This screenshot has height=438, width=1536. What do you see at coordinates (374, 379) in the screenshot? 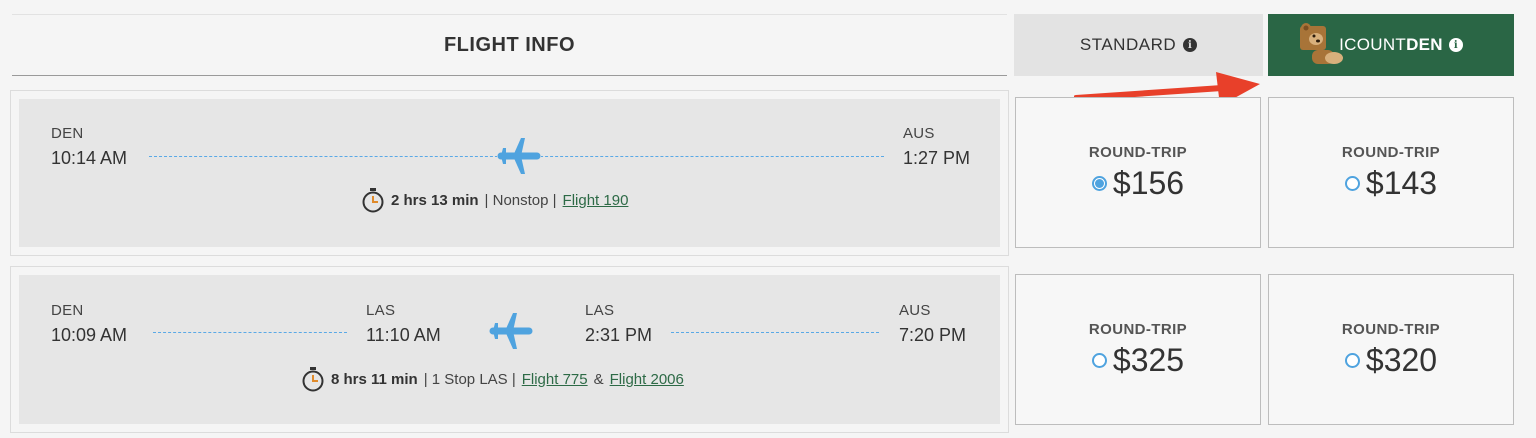
I see `duration: 8 hrs 11 min` at bounding box center [374, 379].